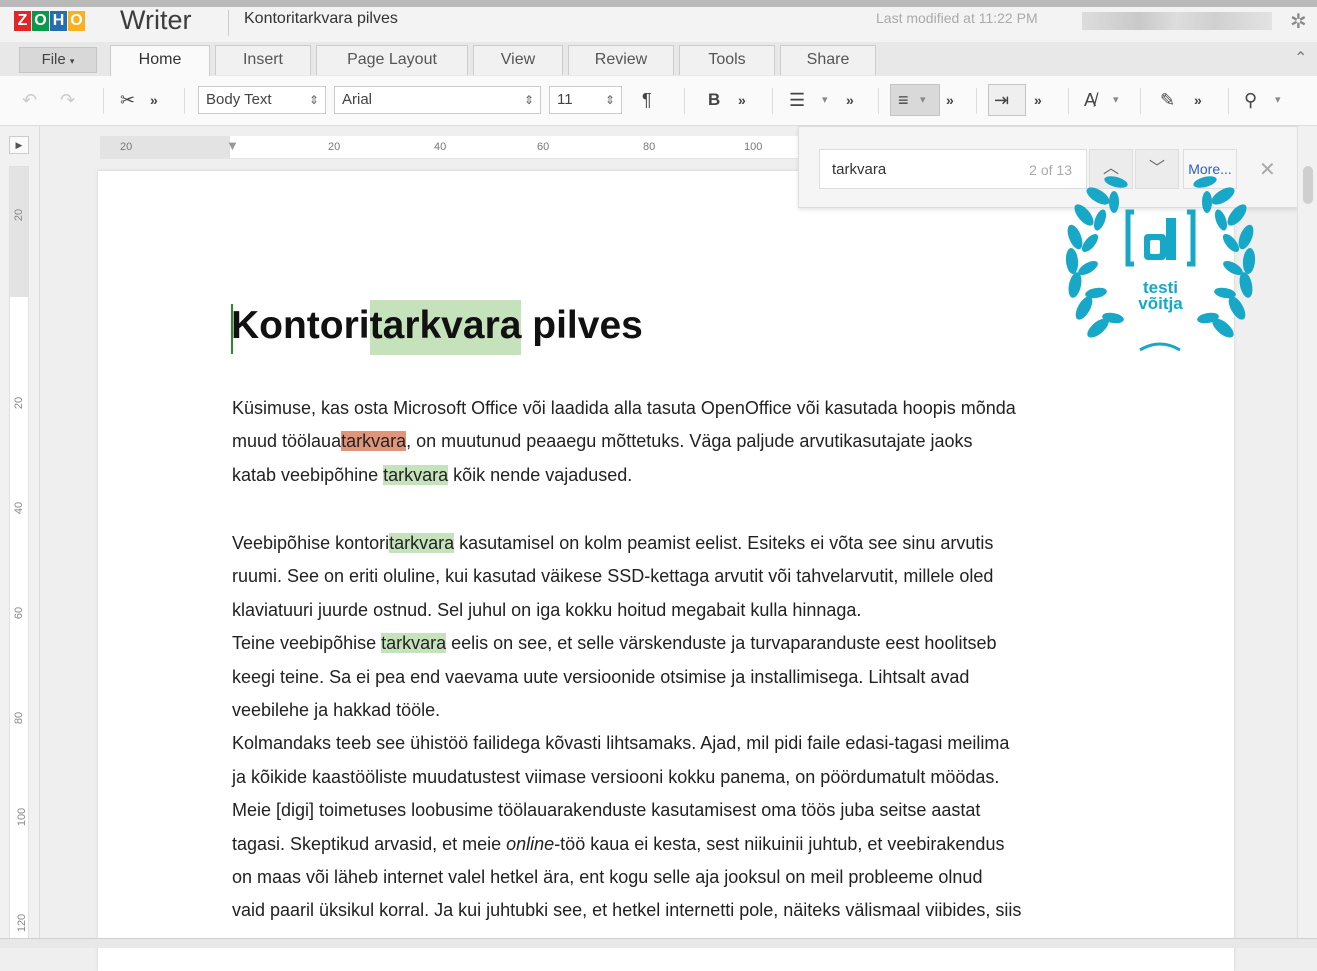 The width and height of the screenshot is (1317, 971). I want to click on text-run: katab veebipõhine, so click(308, 474).